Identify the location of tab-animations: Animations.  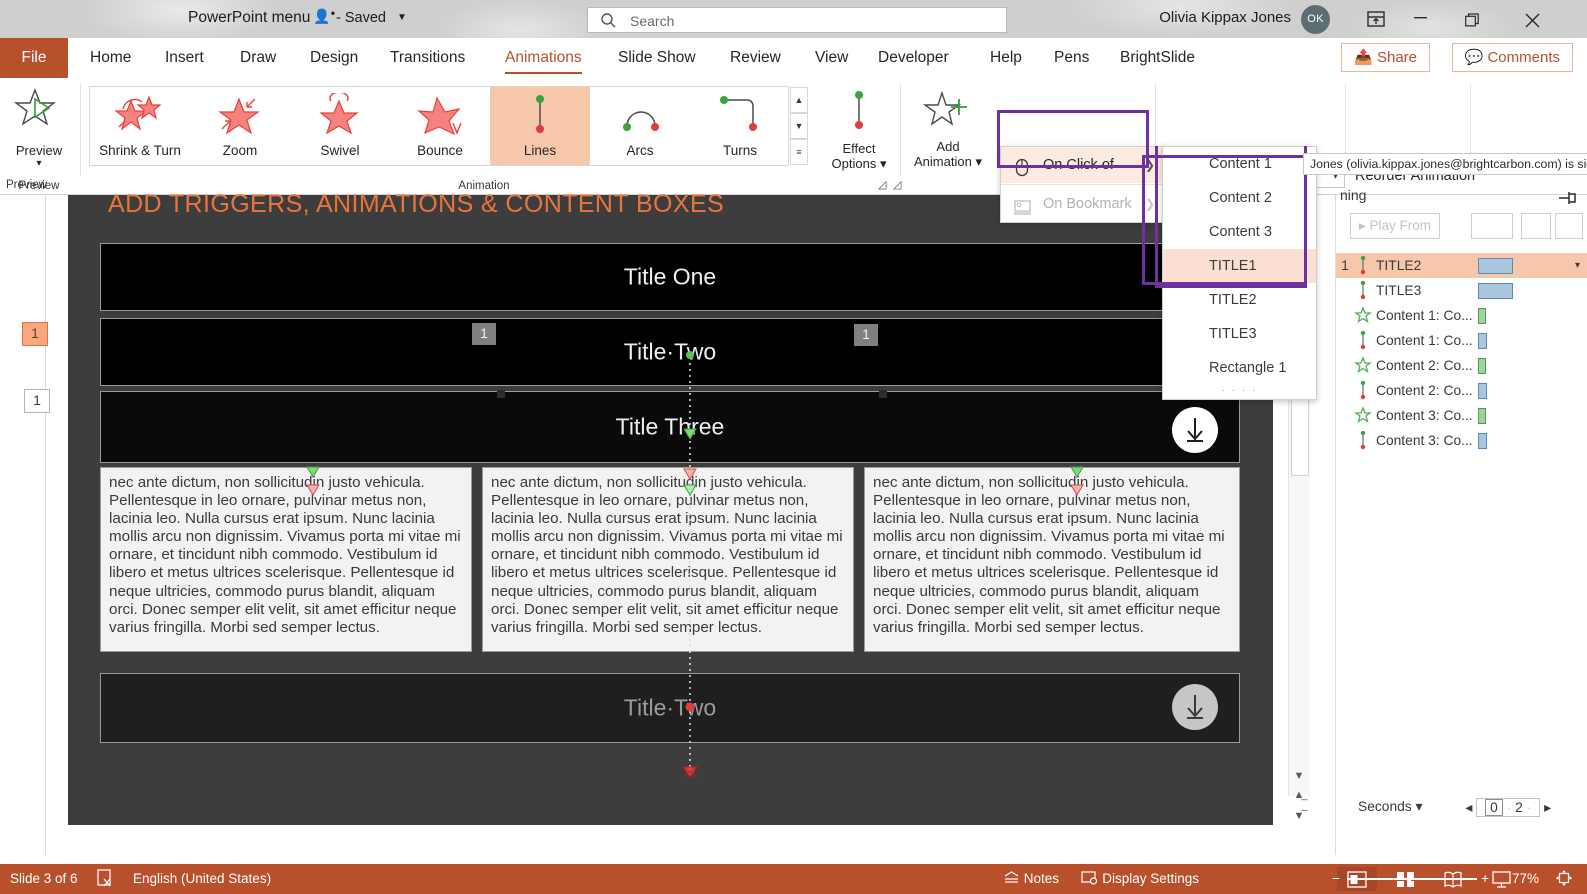
(543, 58).